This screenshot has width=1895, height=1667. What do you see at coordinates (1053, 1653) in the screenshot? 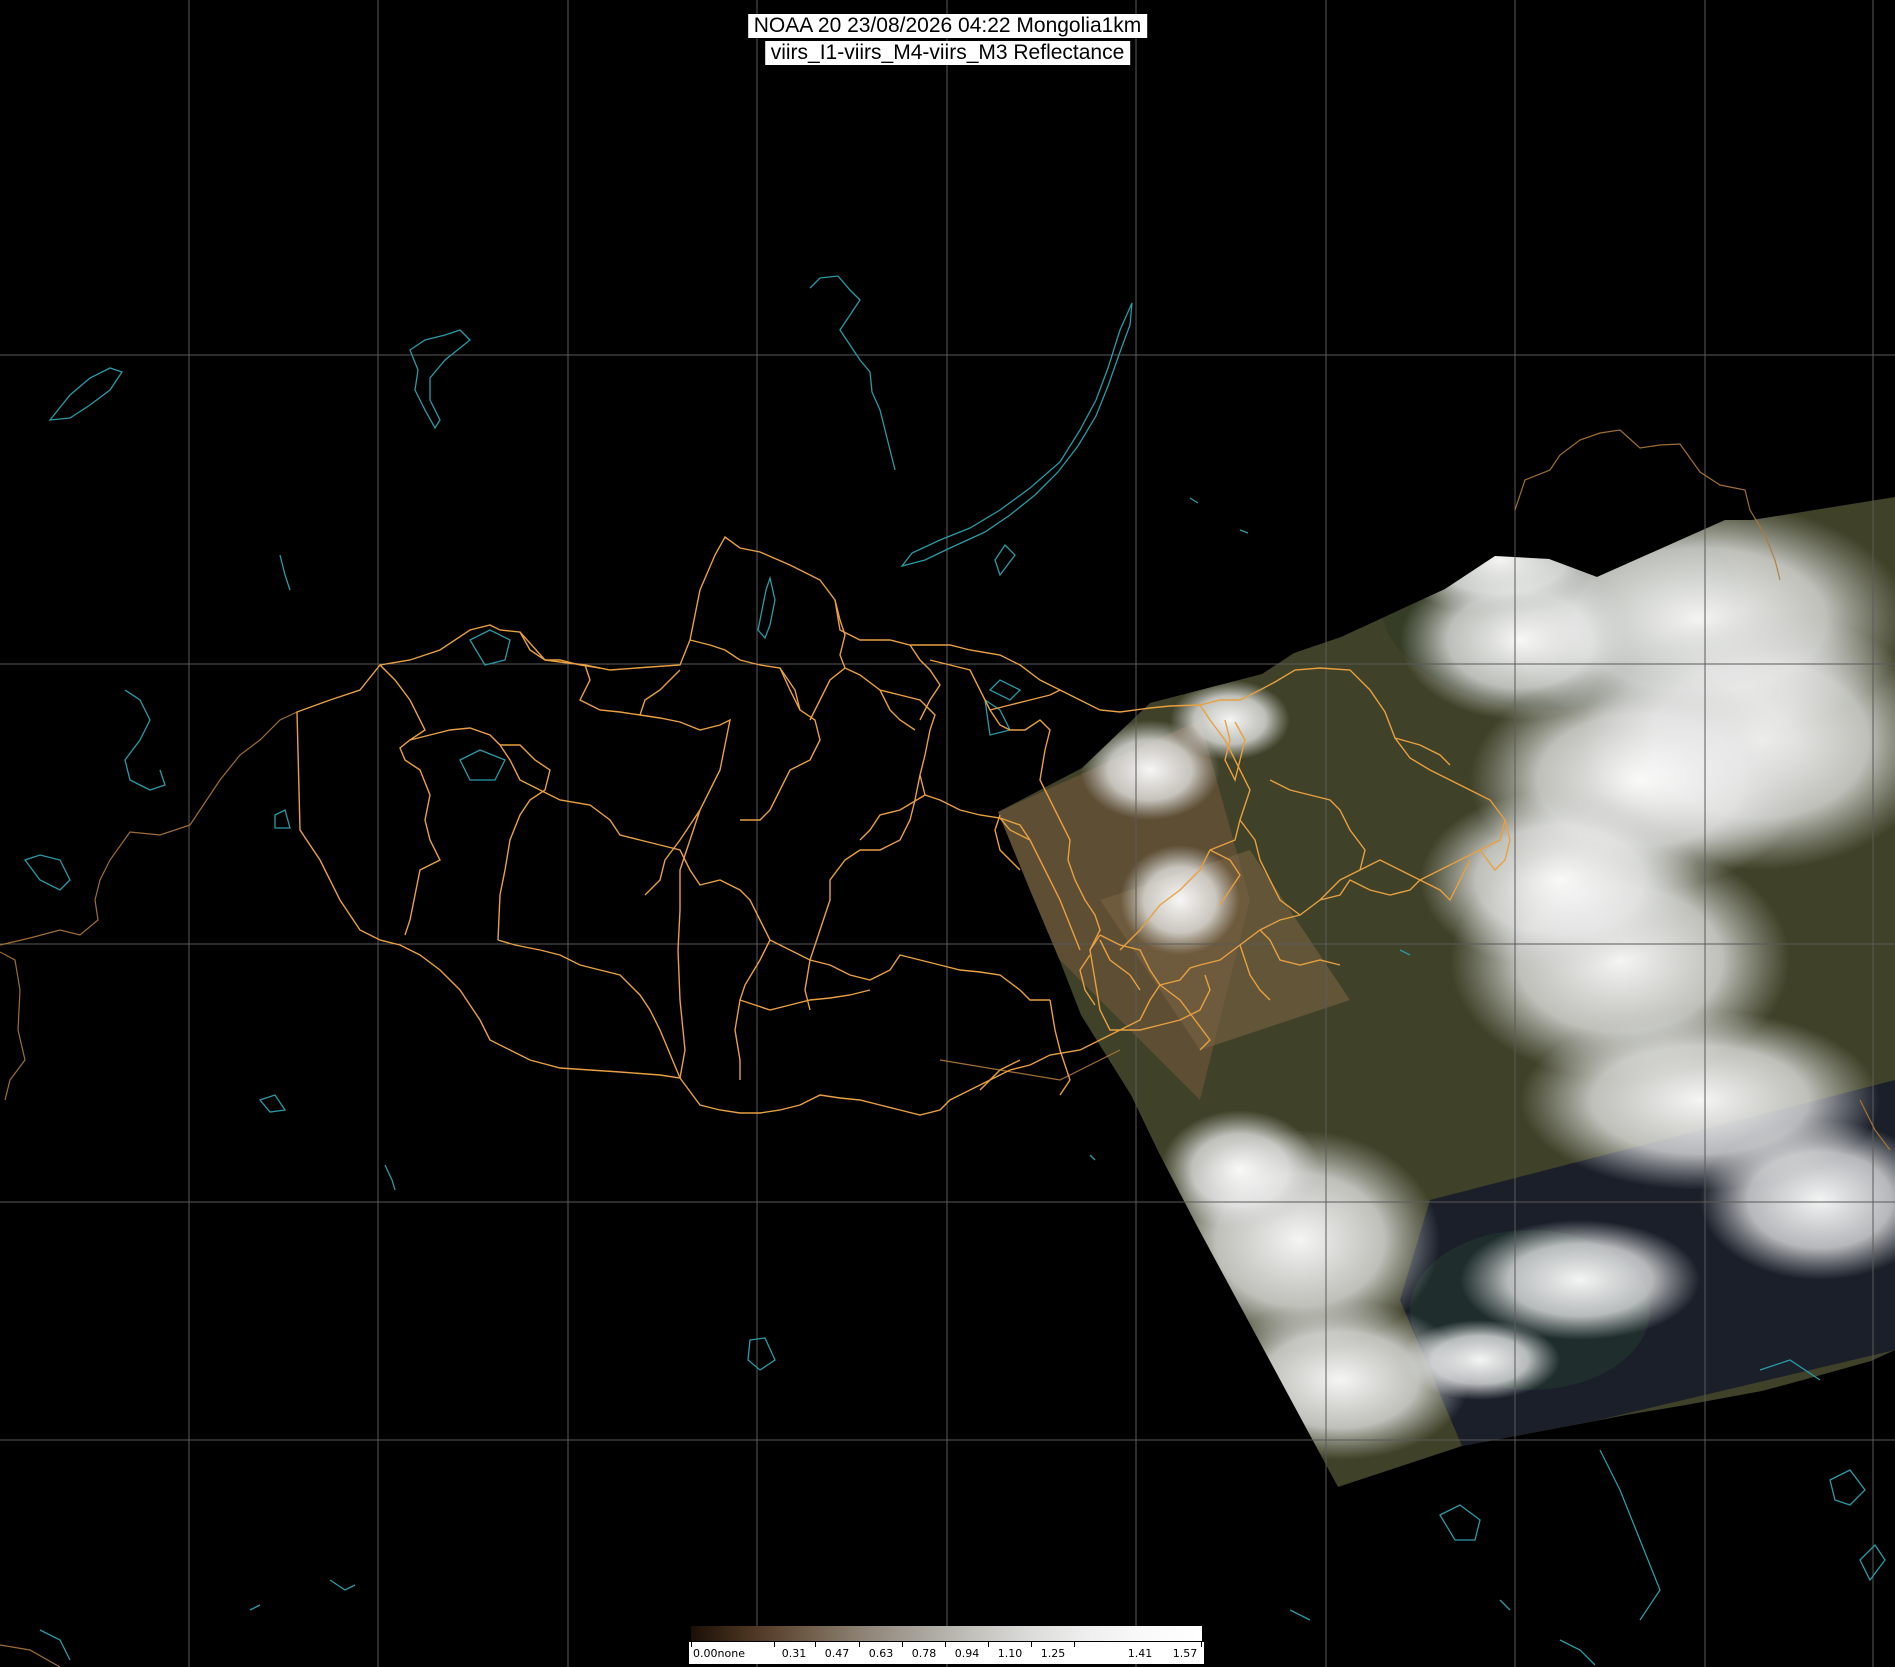
I see `colorbar-label: 1.25` at bounding box center [1053, 1653].